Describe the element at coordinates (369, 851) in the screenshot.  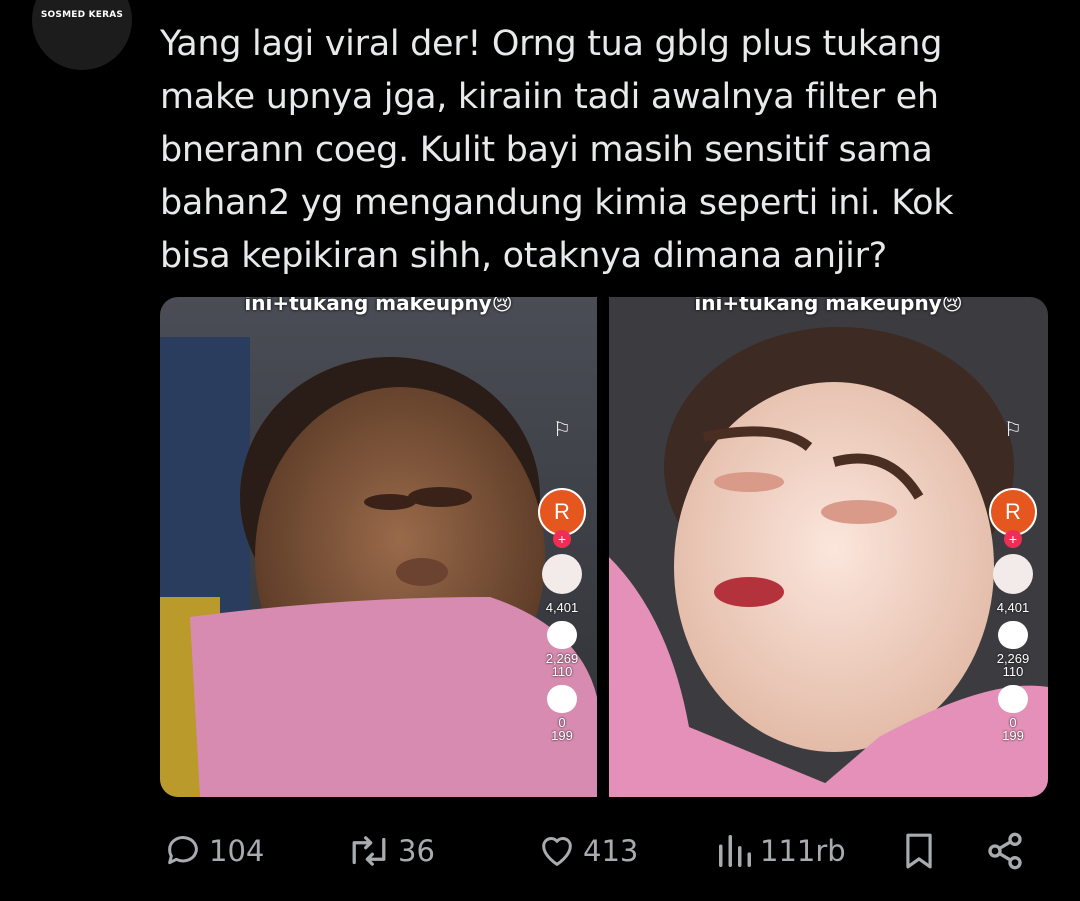
I see `repost-icon` at that location.